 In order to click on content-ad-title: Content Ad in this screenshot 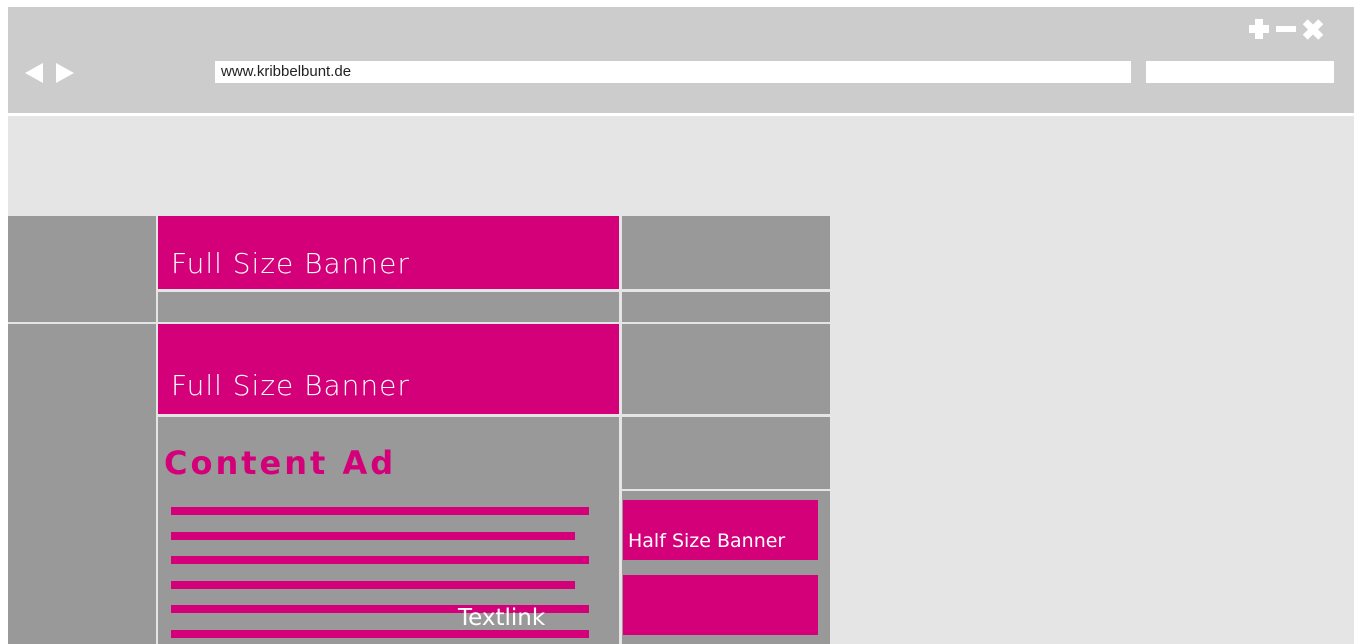, I will do `click(280, 463)`.